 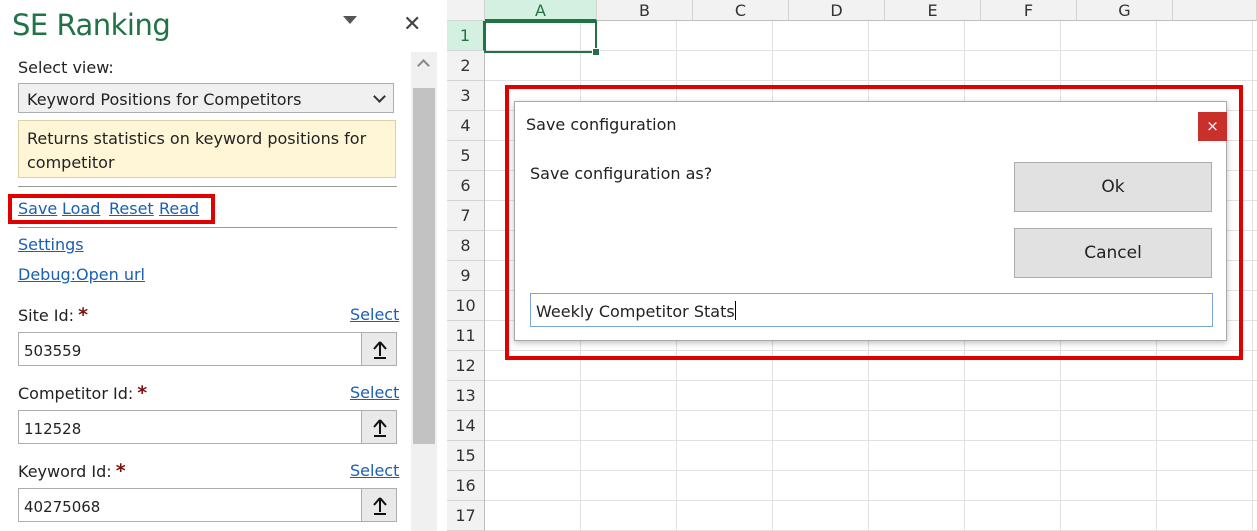 I want to click on competitor-id-label-text: Competitor Id:, so click(x=76, y=393).